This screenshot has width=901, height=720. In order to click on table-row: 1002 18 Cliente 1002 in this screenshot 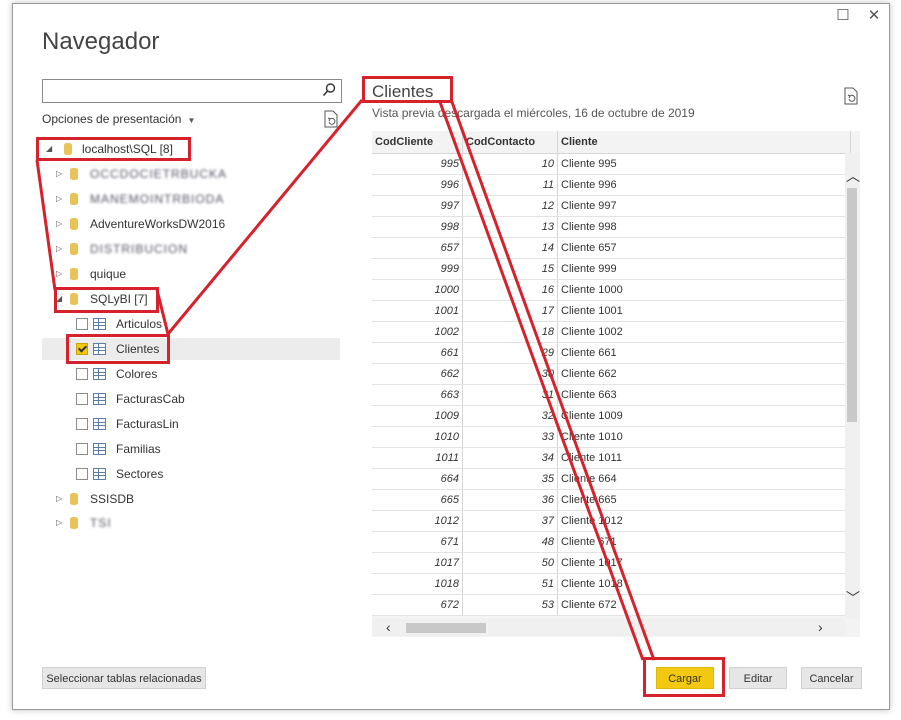, I will do `click(611, 332)`.